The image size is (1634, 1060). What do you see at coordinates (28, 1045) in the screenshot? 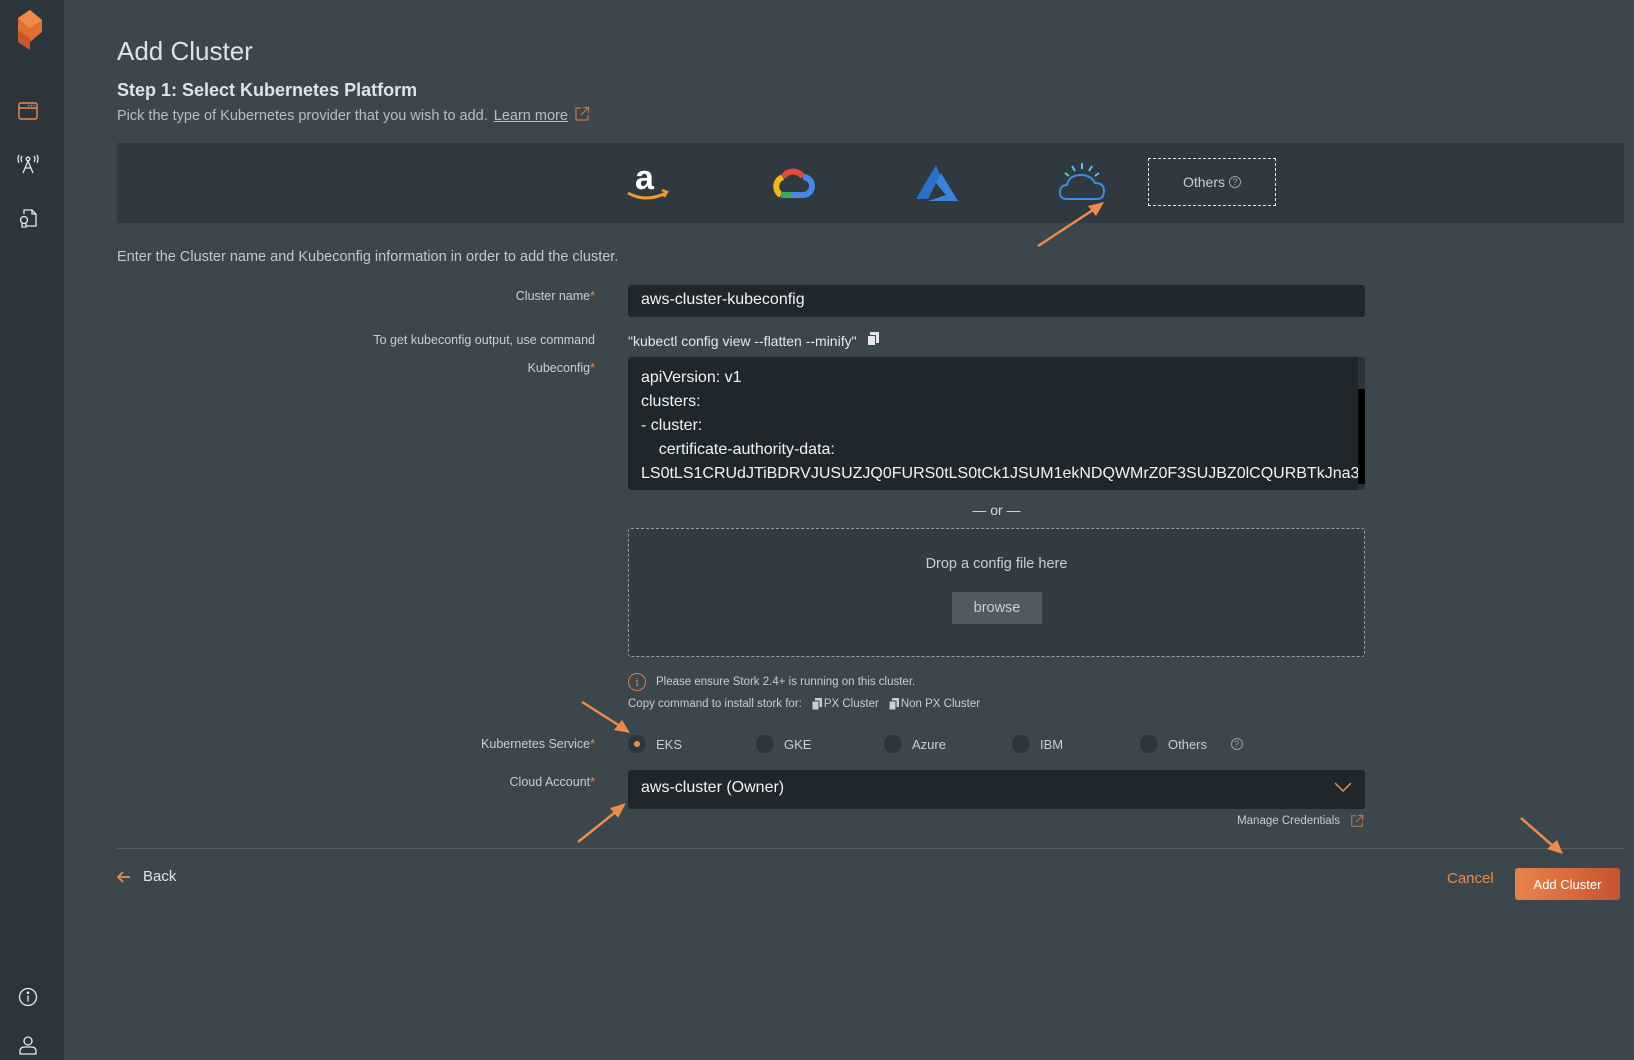
I see `user-icon` at bounding box center [28, 1045].